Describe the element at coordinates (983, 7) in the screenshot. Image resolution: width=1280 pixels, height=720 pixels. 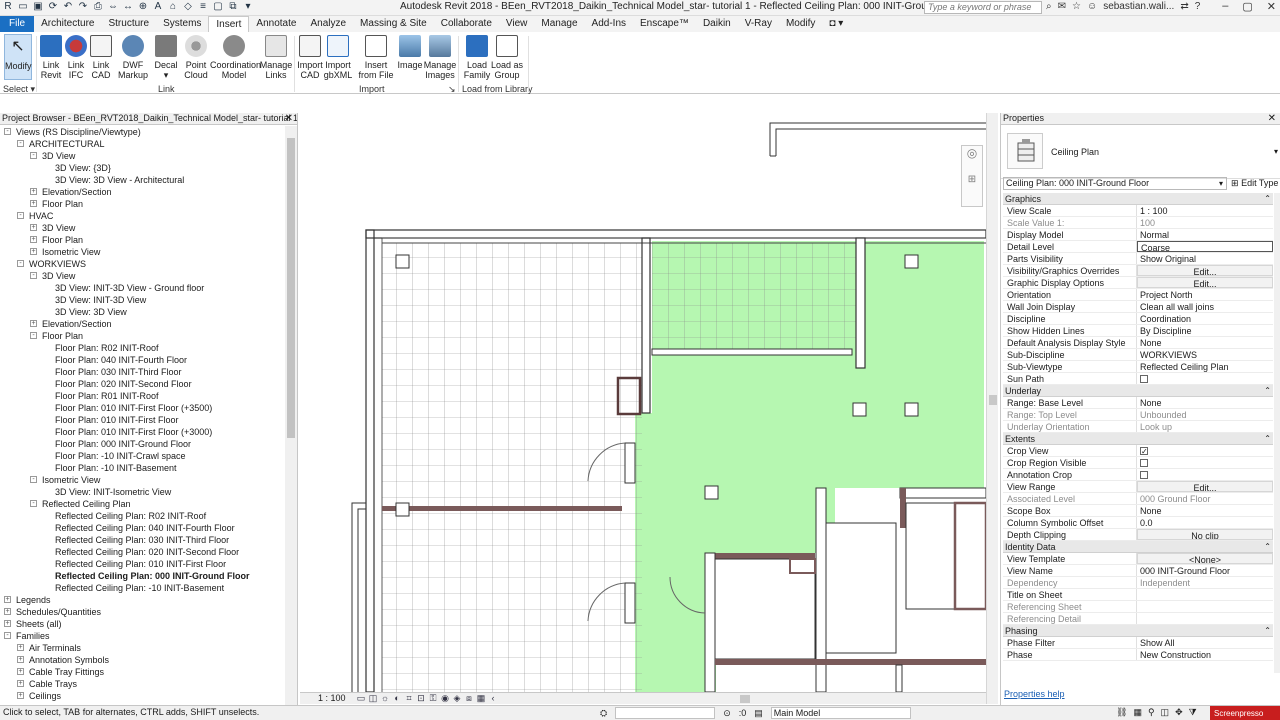
I see `help-search-input: Type a keyword or phrase` at that location.